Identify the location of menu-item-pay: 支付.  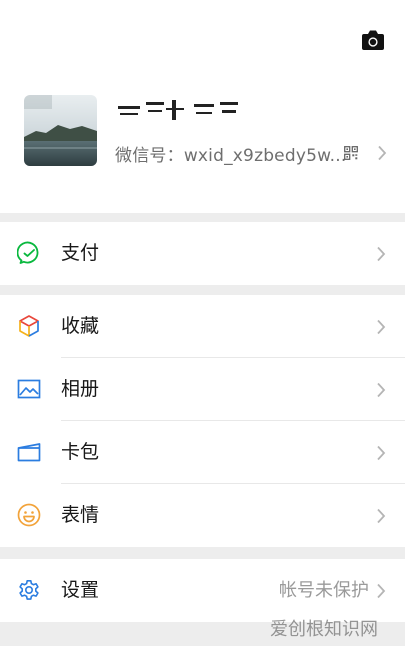
(202, 253).